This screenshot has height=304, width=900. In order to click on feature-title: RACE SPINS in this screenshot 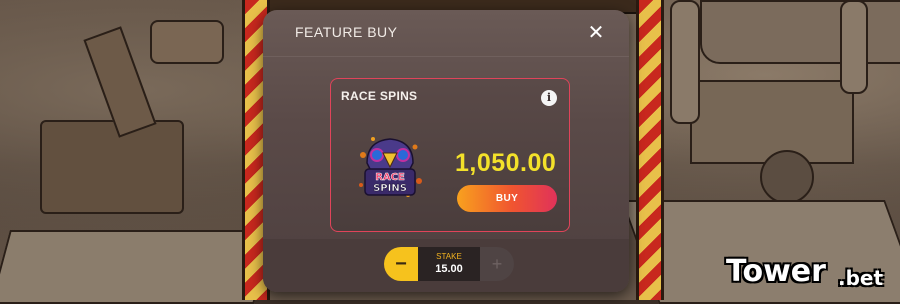, I will do `click(379, 96)`.